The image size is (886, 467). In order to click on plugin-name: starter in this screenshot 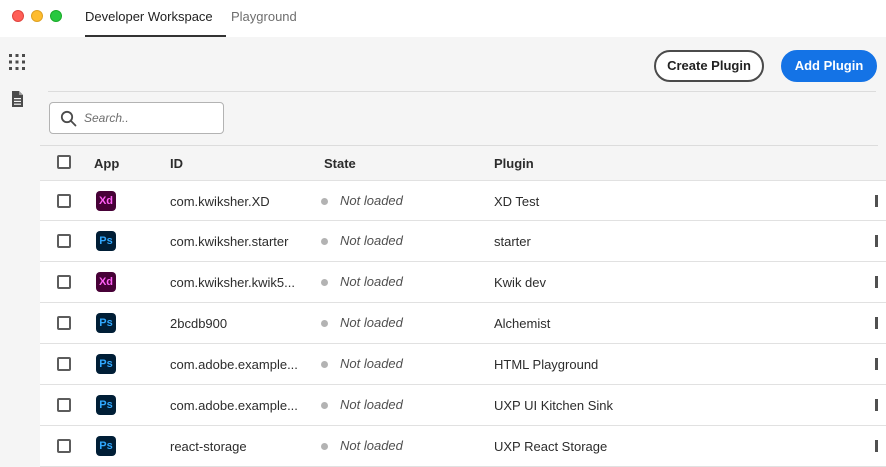, I will do `click(512, 241)`.